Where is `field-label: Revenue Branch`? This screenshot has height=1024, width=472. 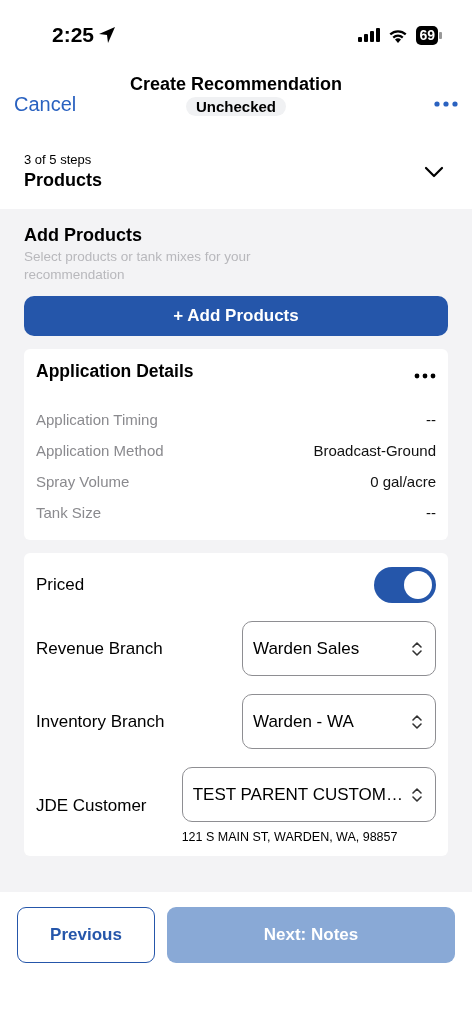 field-label: Revenue Branch is located at coordinates (99, 648).